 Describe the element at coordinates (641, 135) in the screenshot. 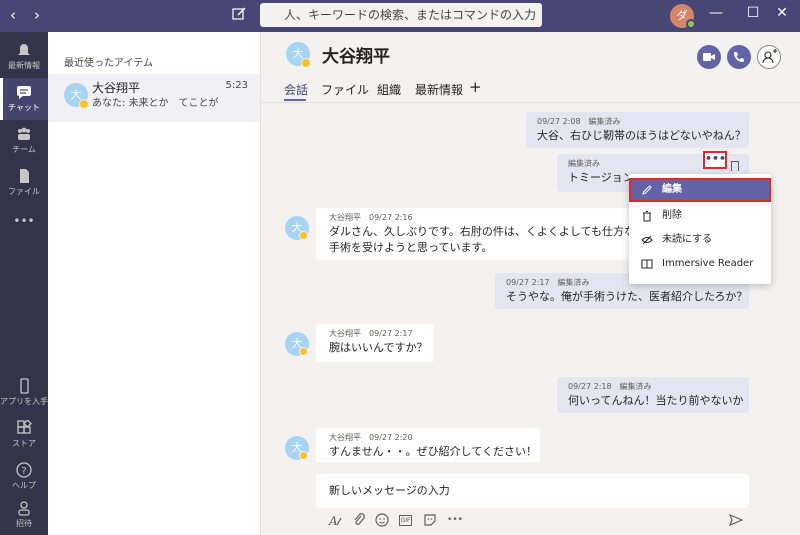

I see `message-text: 大谷、右ひじ靭帯のほうはどないやねん？` at that location.